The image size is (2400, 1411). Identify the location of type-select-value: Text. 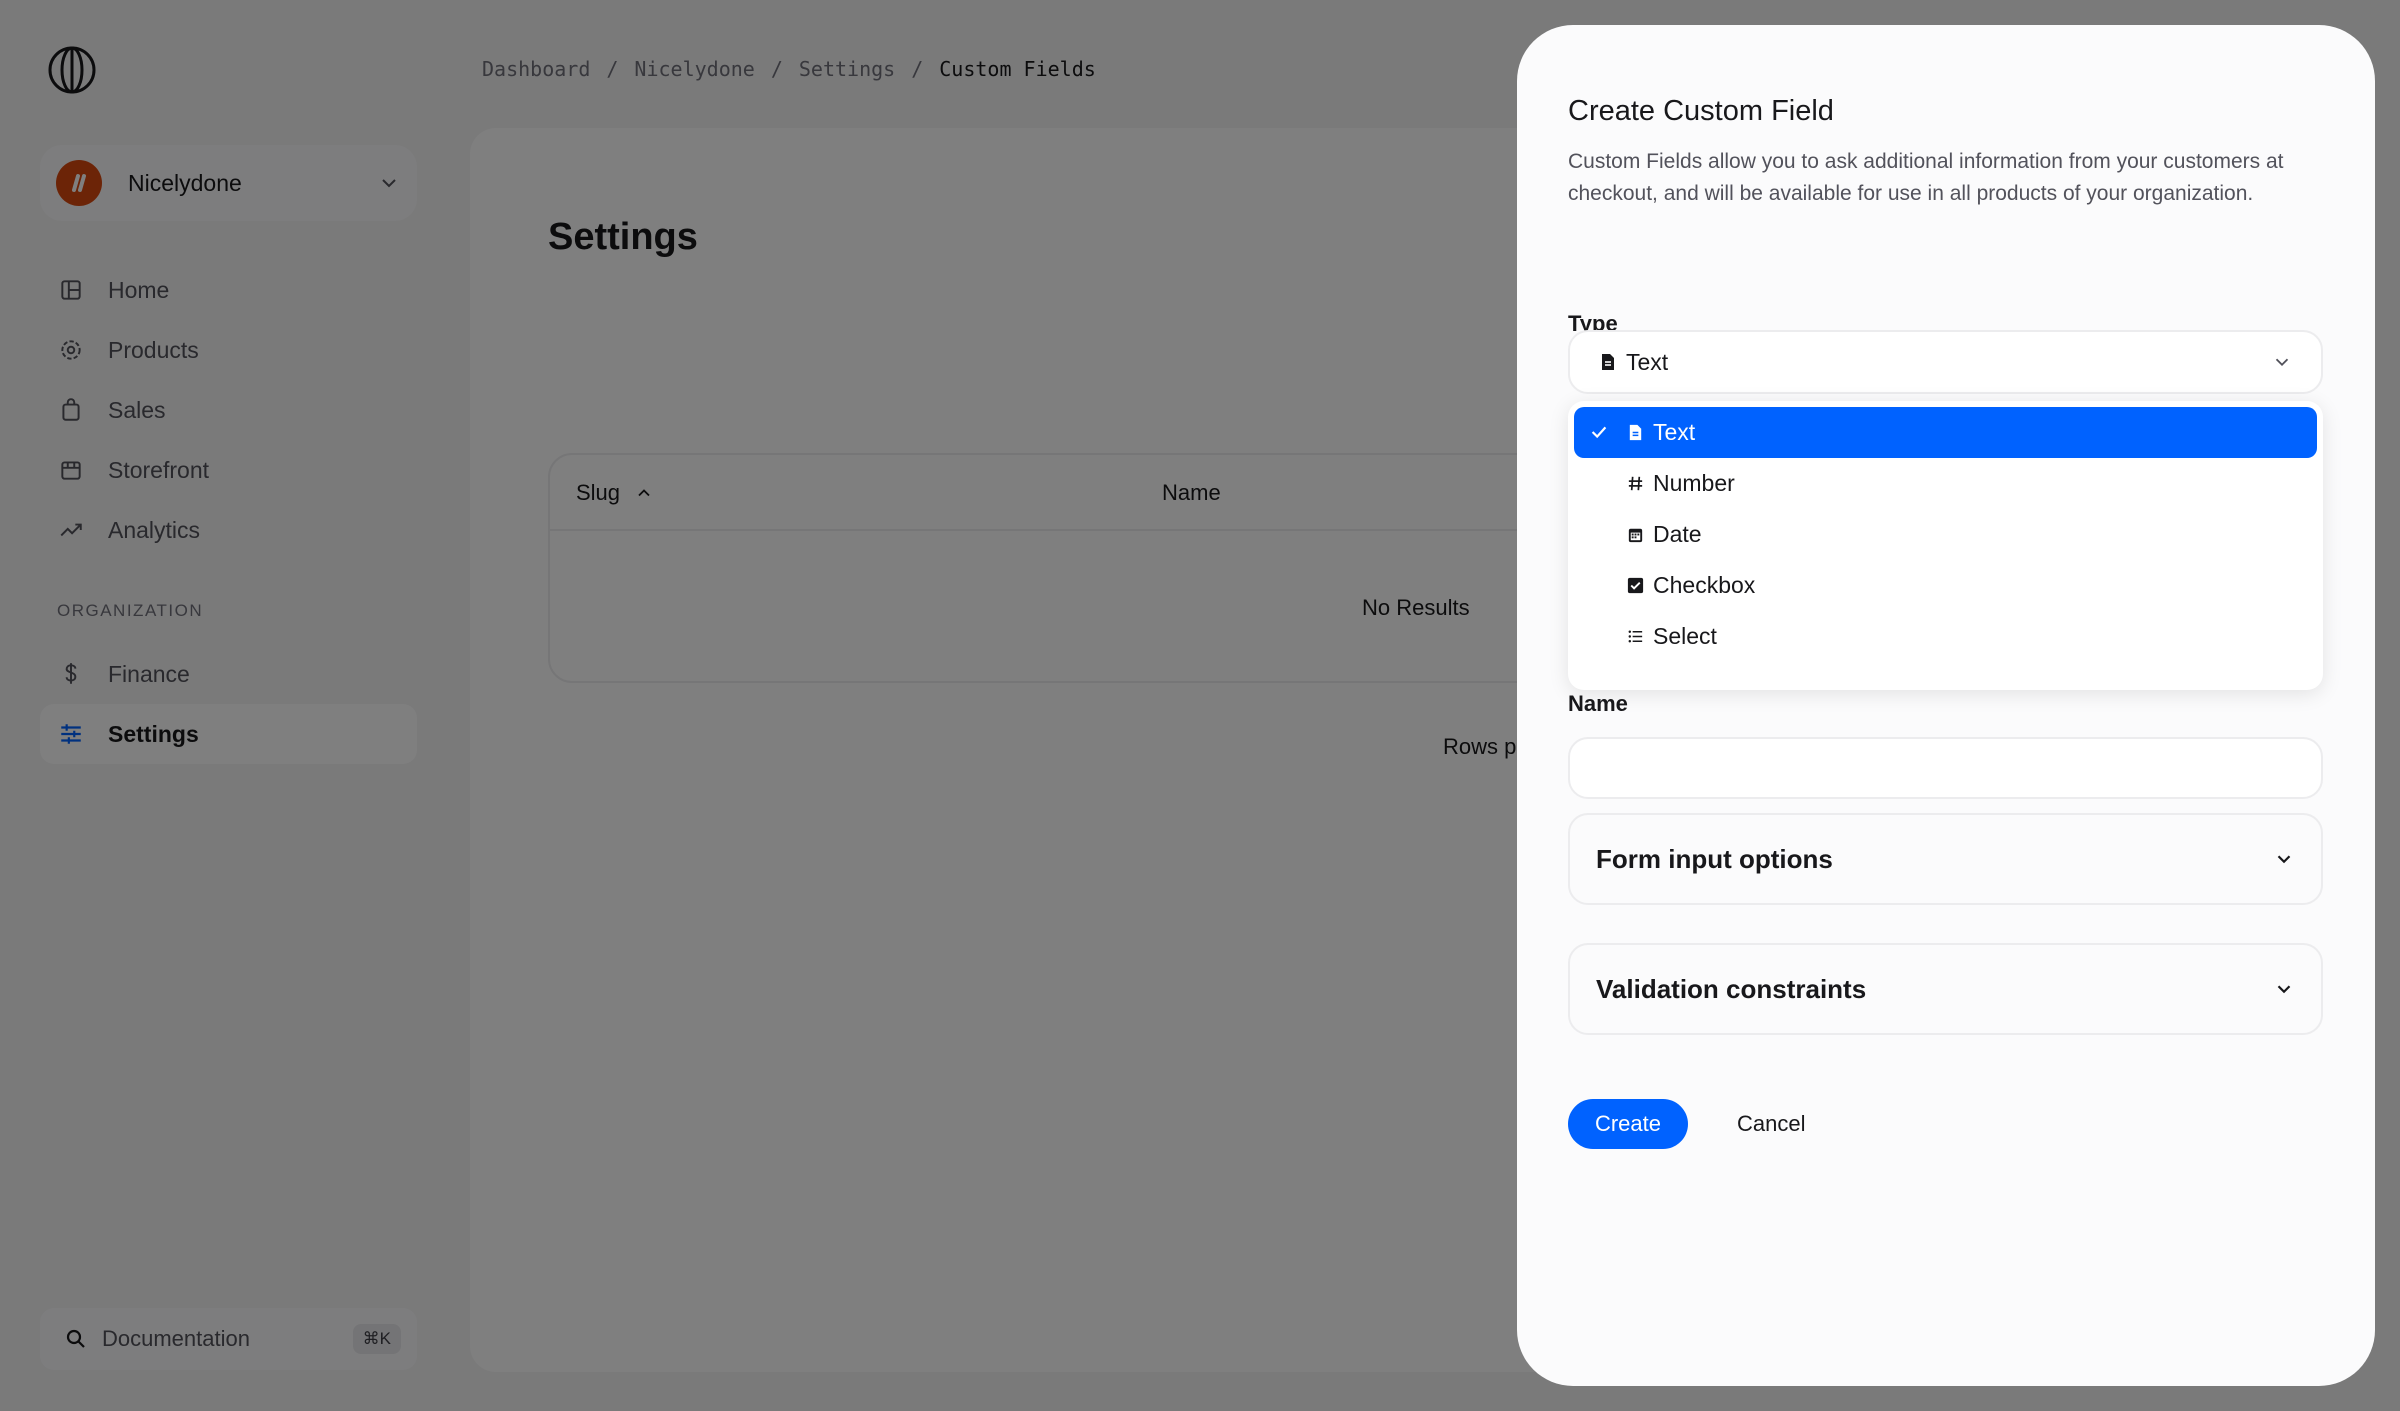
(1647, 361).